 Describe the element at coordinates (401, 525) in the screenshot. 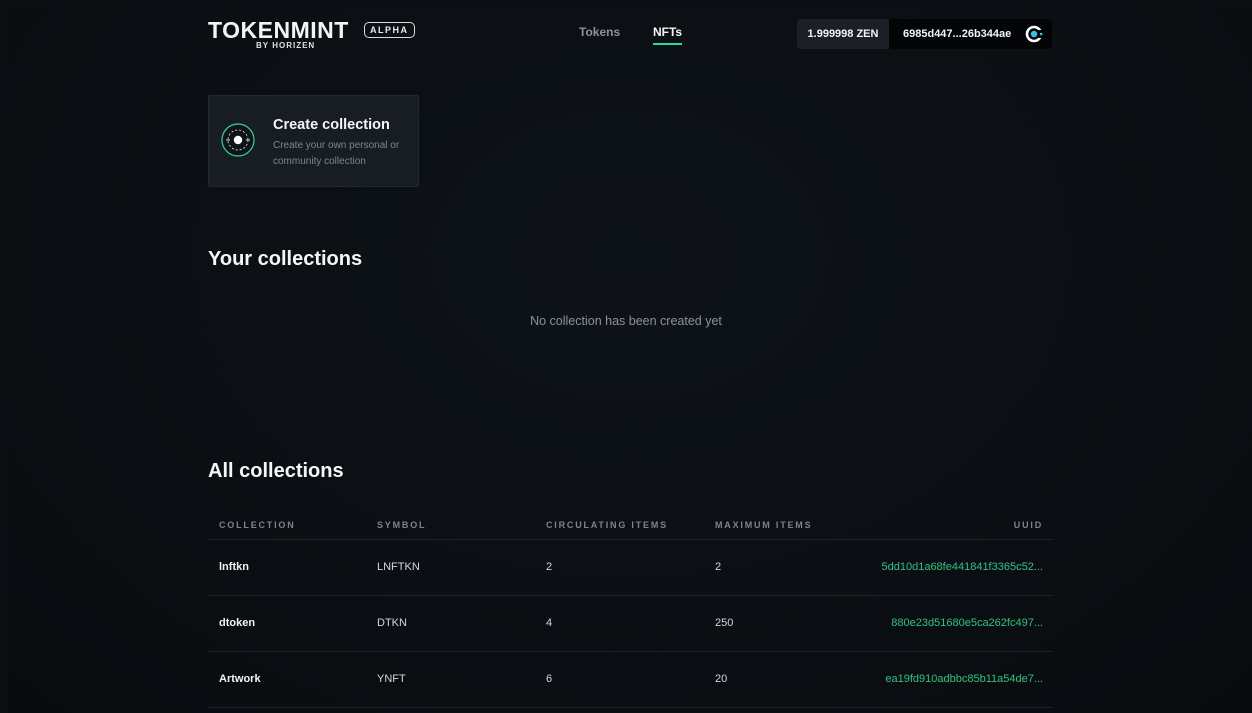

I see `column-header-symbol: SYMBOL` at that location.